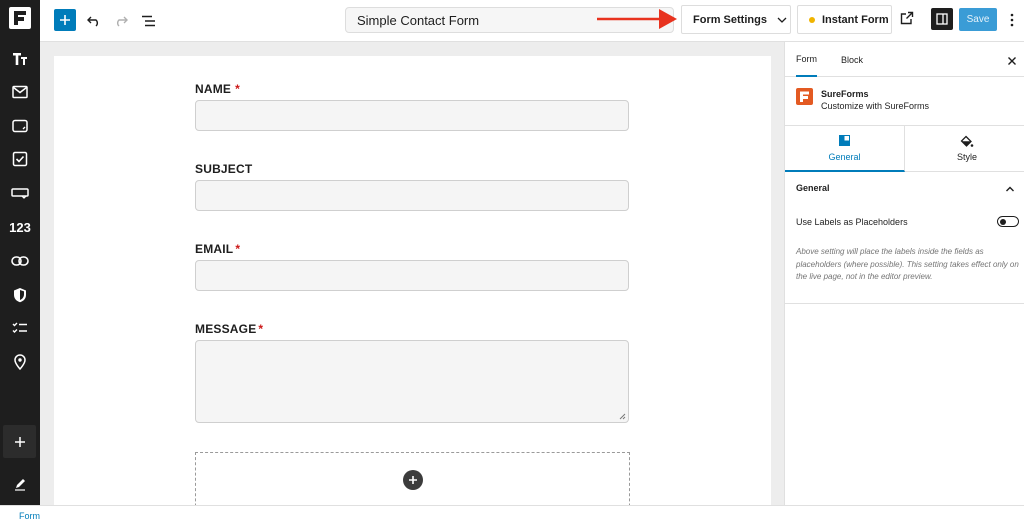 The image size is (1024, 519). What do you see at coordinates (813, 188) in the screenshot?
I see `general-section-title: General` at bounding box center [813, 188].